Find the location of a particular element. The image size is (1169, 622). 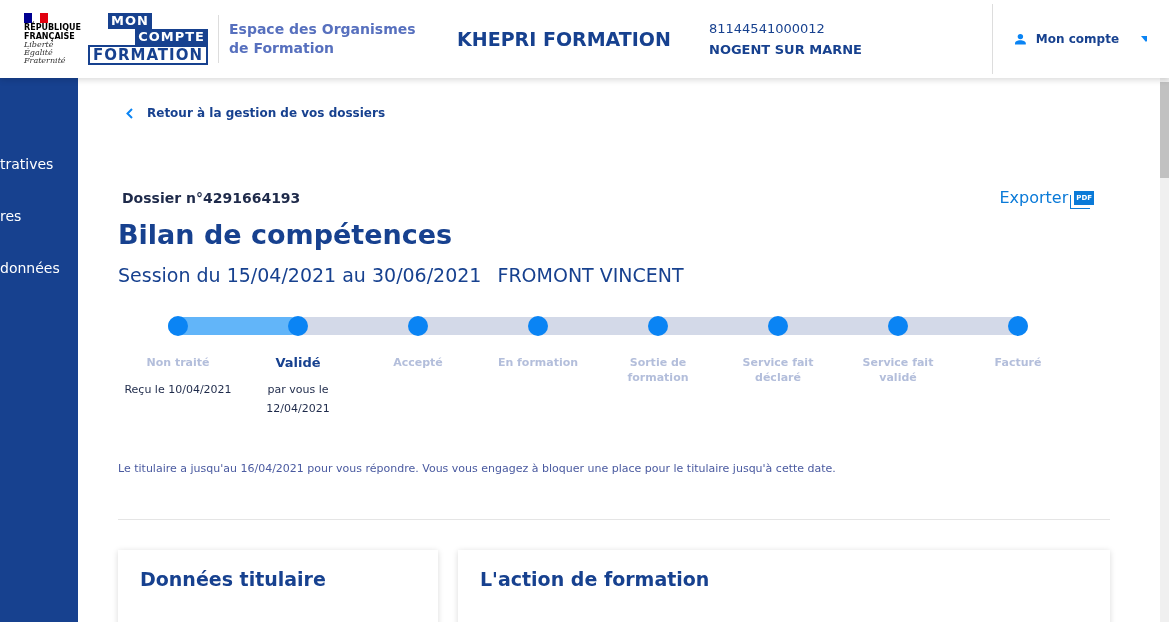

step-detail: par vous le 12/04/2021 is located at coordinates (298, 399).